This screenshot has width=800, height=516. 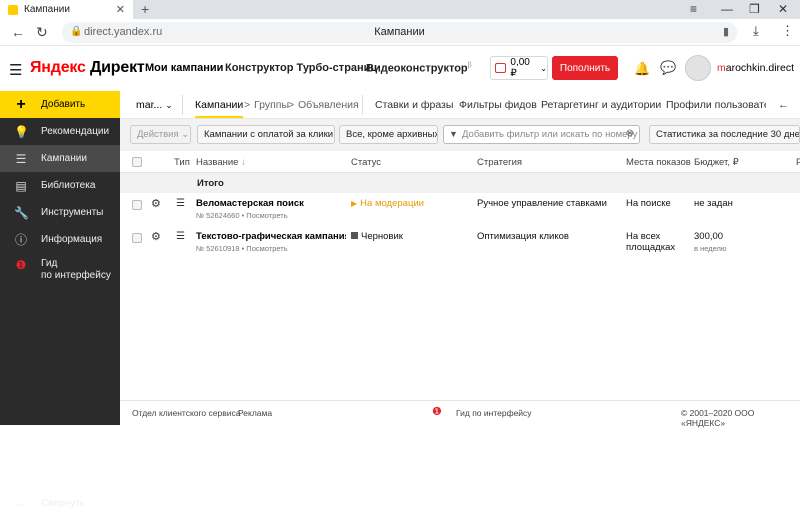 I want to click on actions-dropdown: Действия ⌄, so click(x=160, y=134).